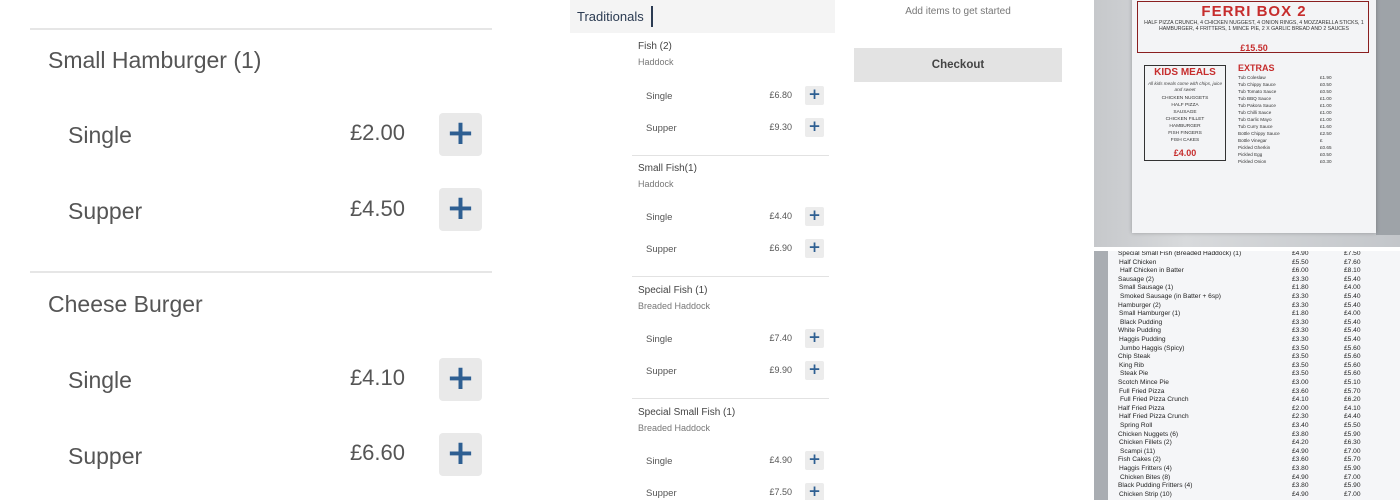 The width and height of the screenshot is (1400, 500). I want to click on active-tab-indicator, so click(652, 16).